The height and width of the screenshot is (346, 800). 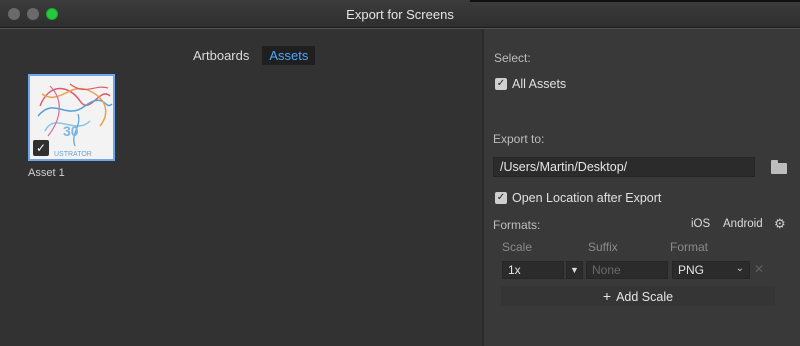 What do you see at coordinates (517, 225) in the screenshot?
I see `formats-label: Formats:` at bounding box center [517, 225].